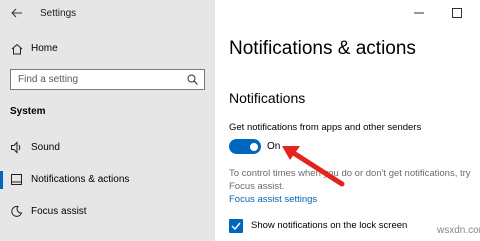  What do you see at coordinates (16, 179) in the screenshot?
I see `notification-icon` at bounding box center [16, 179].